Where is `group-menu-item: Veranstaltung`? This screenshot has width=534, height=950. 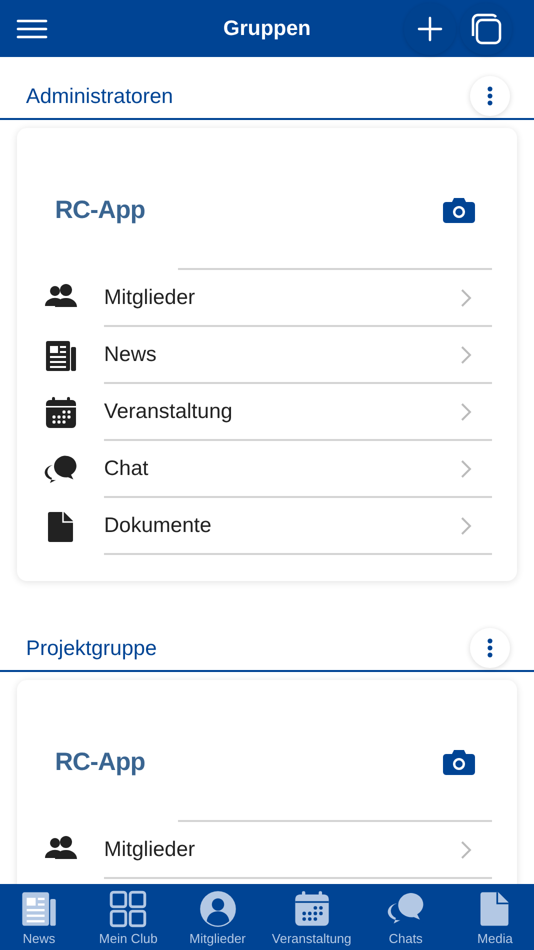 group-menu-item: Veranstaltung is located at coordinates (267, 412).